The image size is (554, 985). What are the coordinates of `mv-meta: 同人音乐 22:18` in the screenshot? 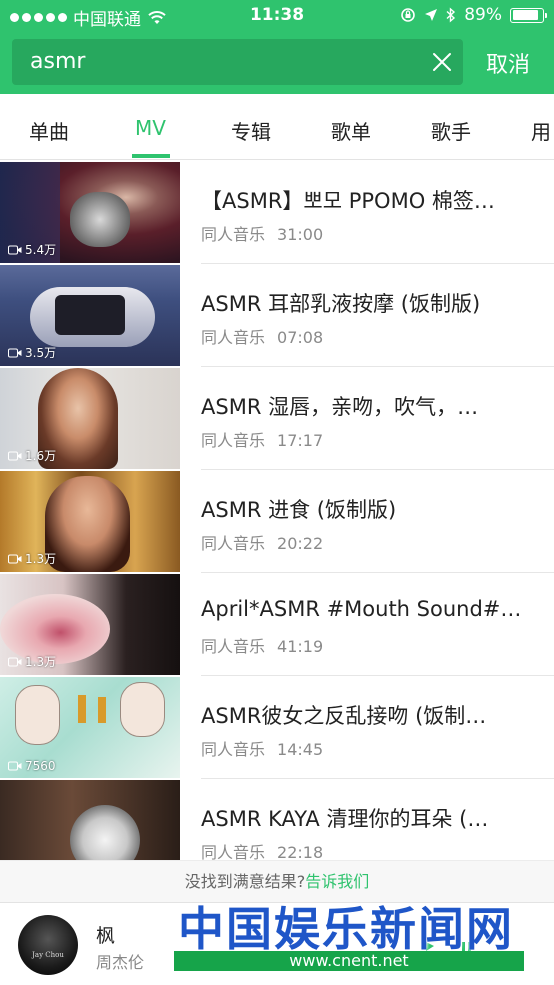 It's located at (262, 849).